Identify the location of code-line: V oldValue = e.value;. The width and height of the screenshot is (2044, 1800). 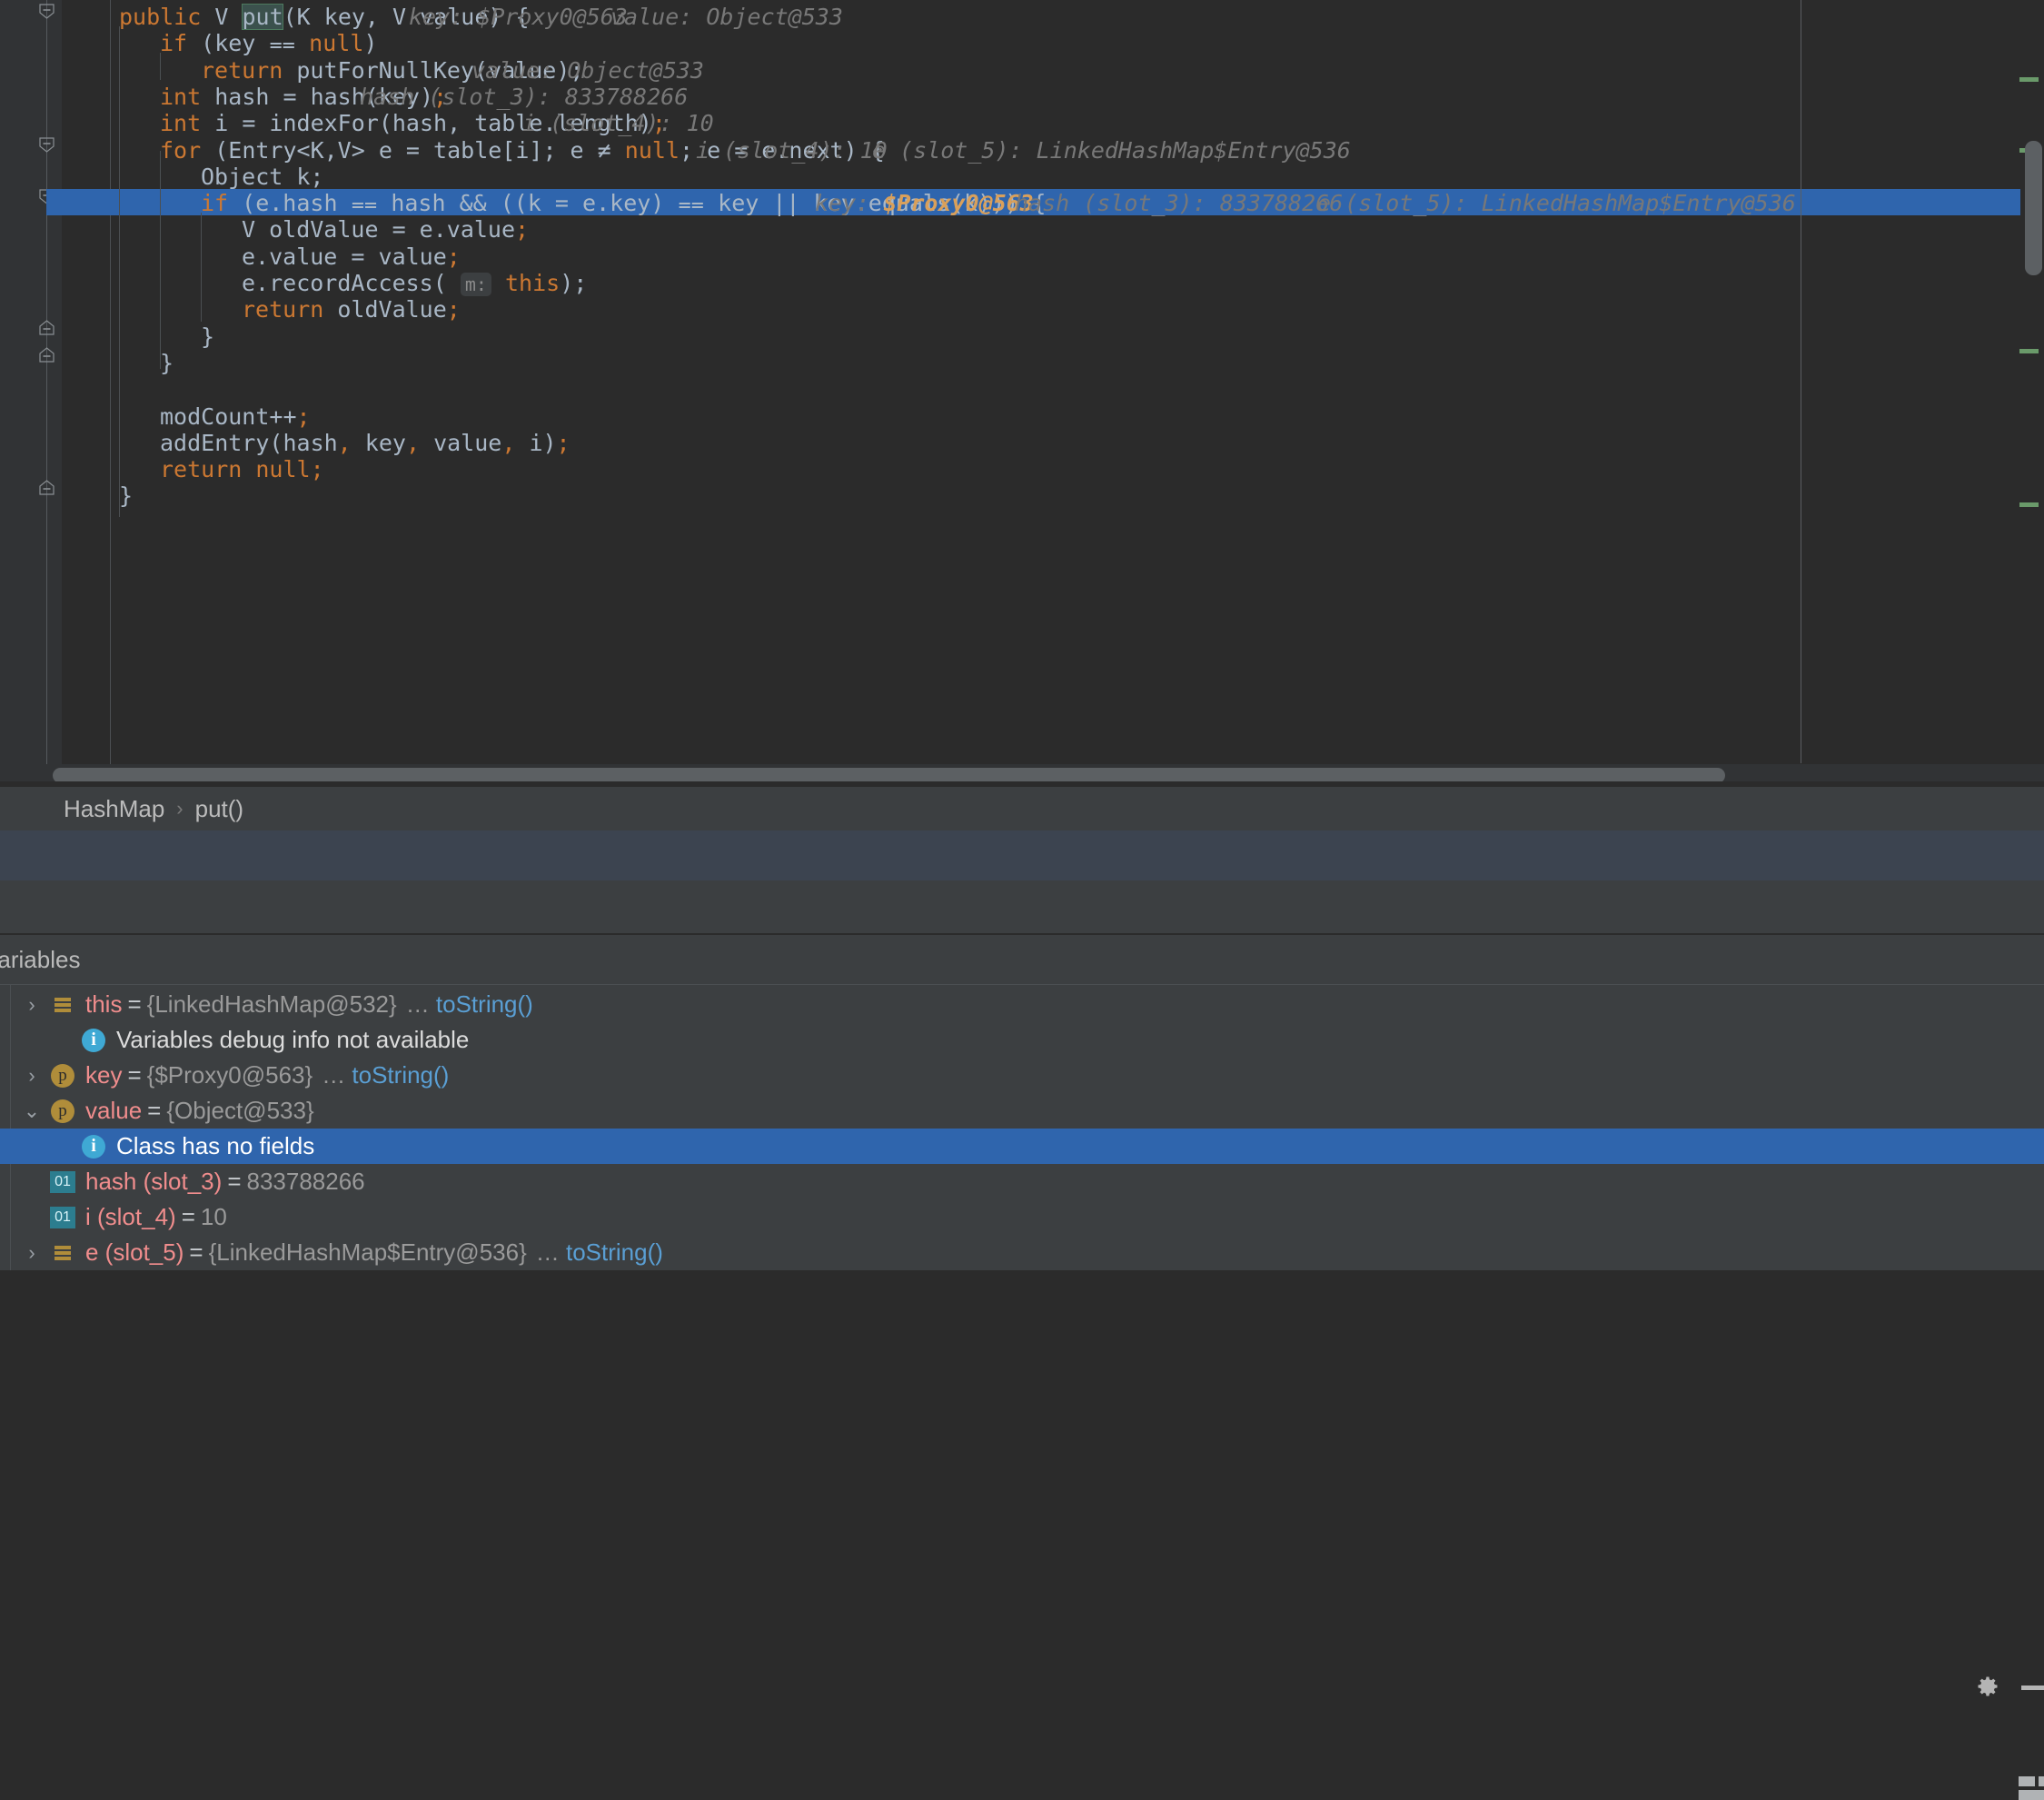
(1022, 229).